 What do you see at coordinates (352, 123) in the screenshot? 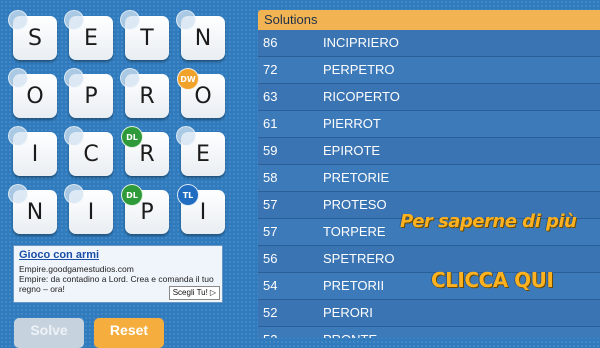
I see `solution-word: PIERROT` at bounding box center [352, 123].